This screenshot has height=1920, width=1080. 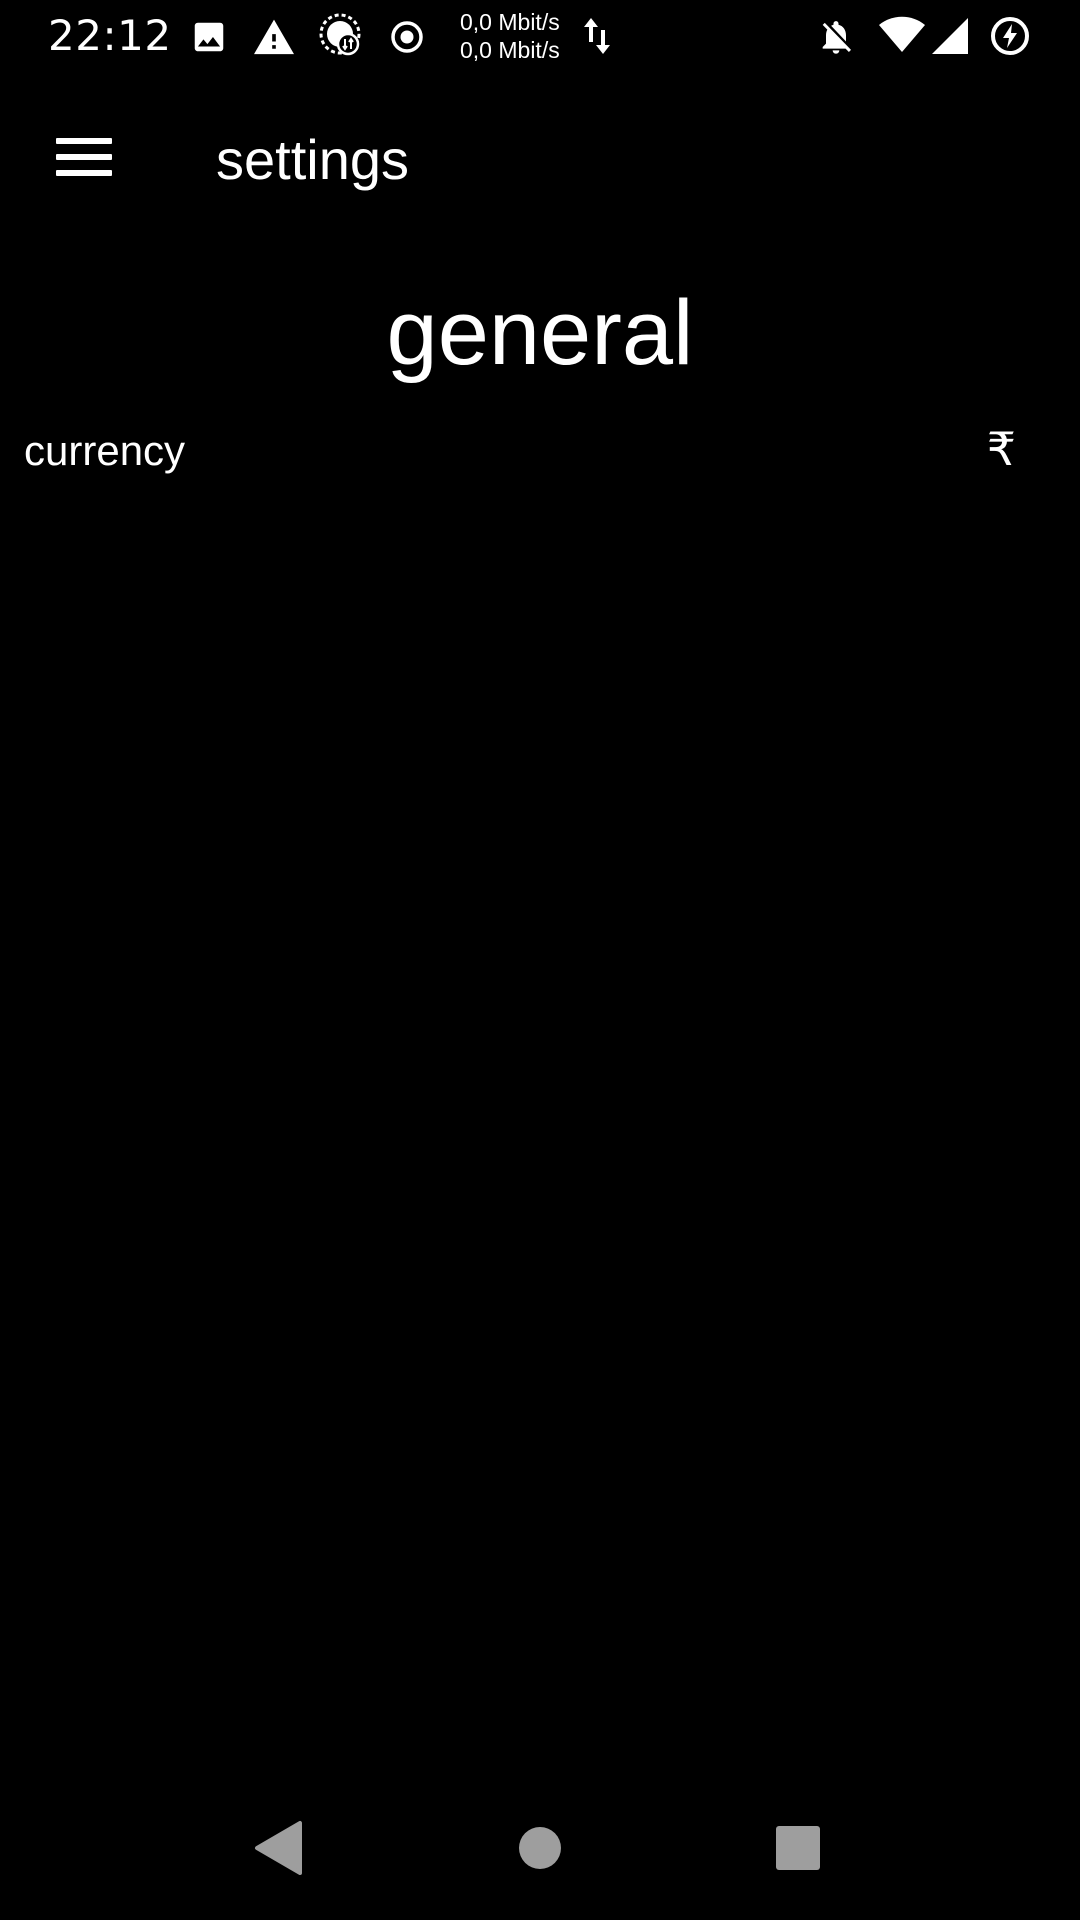 What do you see at coordinates (110, 35) in the screenshot?
I see `status-time: 22:12` at bounding box center [110, 35].